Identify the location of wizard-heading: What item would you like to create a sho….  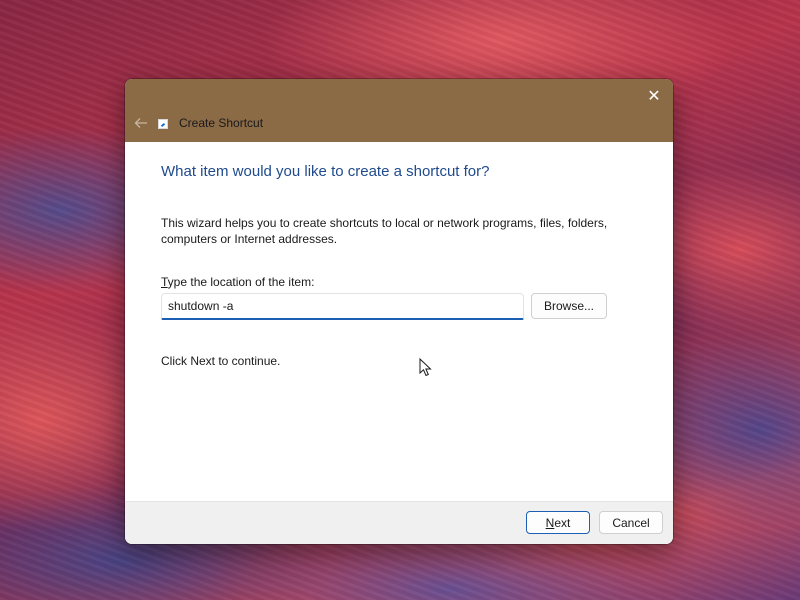
(325, 171).